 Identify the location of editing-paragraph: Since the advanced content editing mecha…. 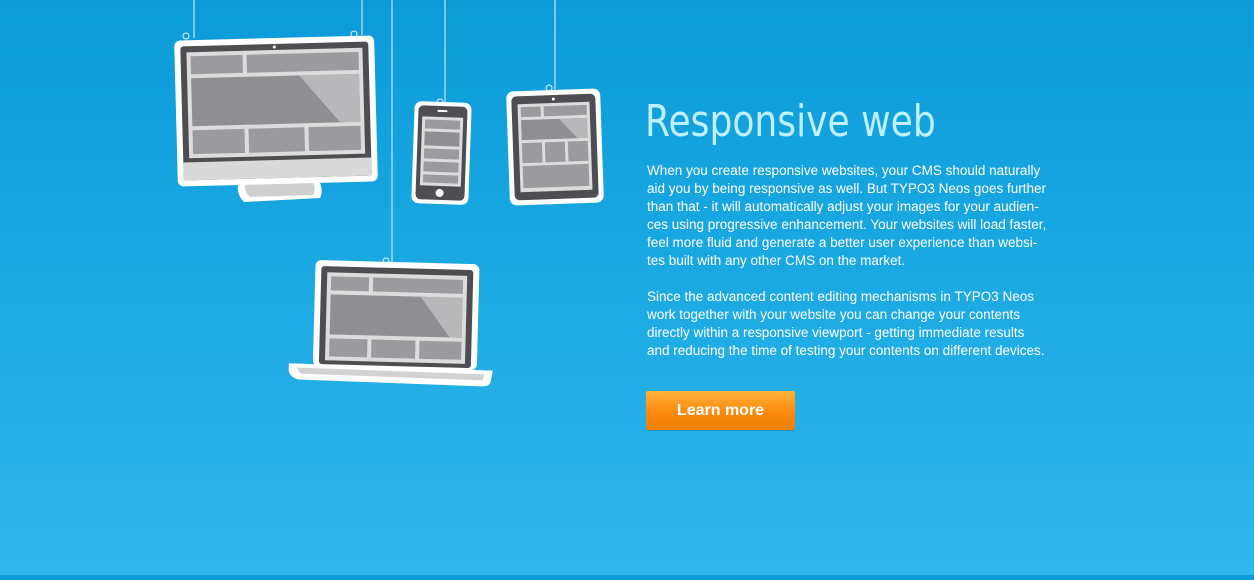
(846, 323).